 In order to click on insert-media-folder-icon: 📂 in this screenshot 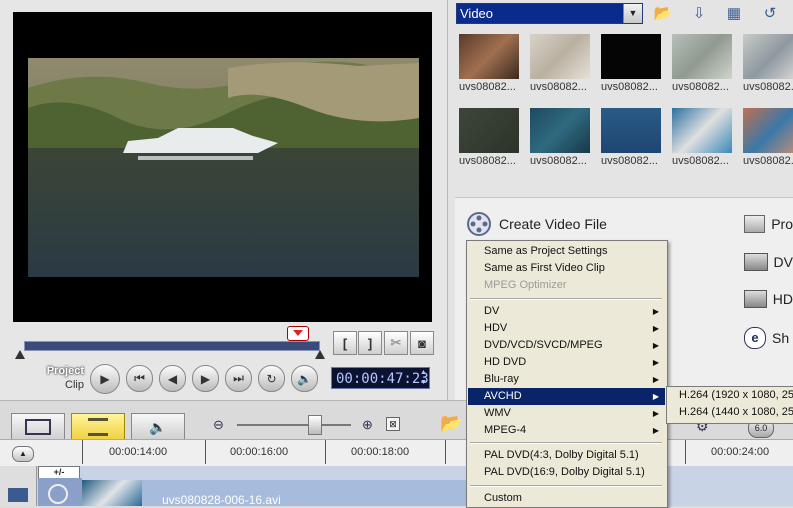, I will do `click(451, 423)`.